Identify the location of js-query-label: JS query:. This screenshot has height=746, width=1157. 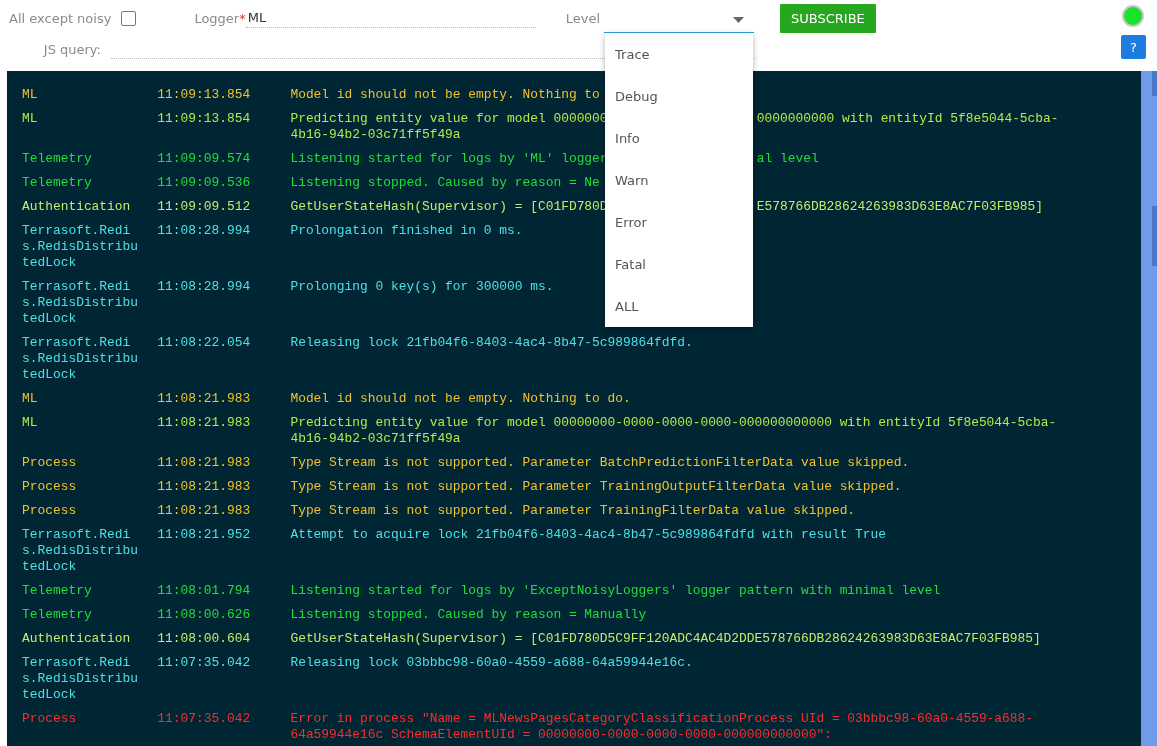
(71, 49).